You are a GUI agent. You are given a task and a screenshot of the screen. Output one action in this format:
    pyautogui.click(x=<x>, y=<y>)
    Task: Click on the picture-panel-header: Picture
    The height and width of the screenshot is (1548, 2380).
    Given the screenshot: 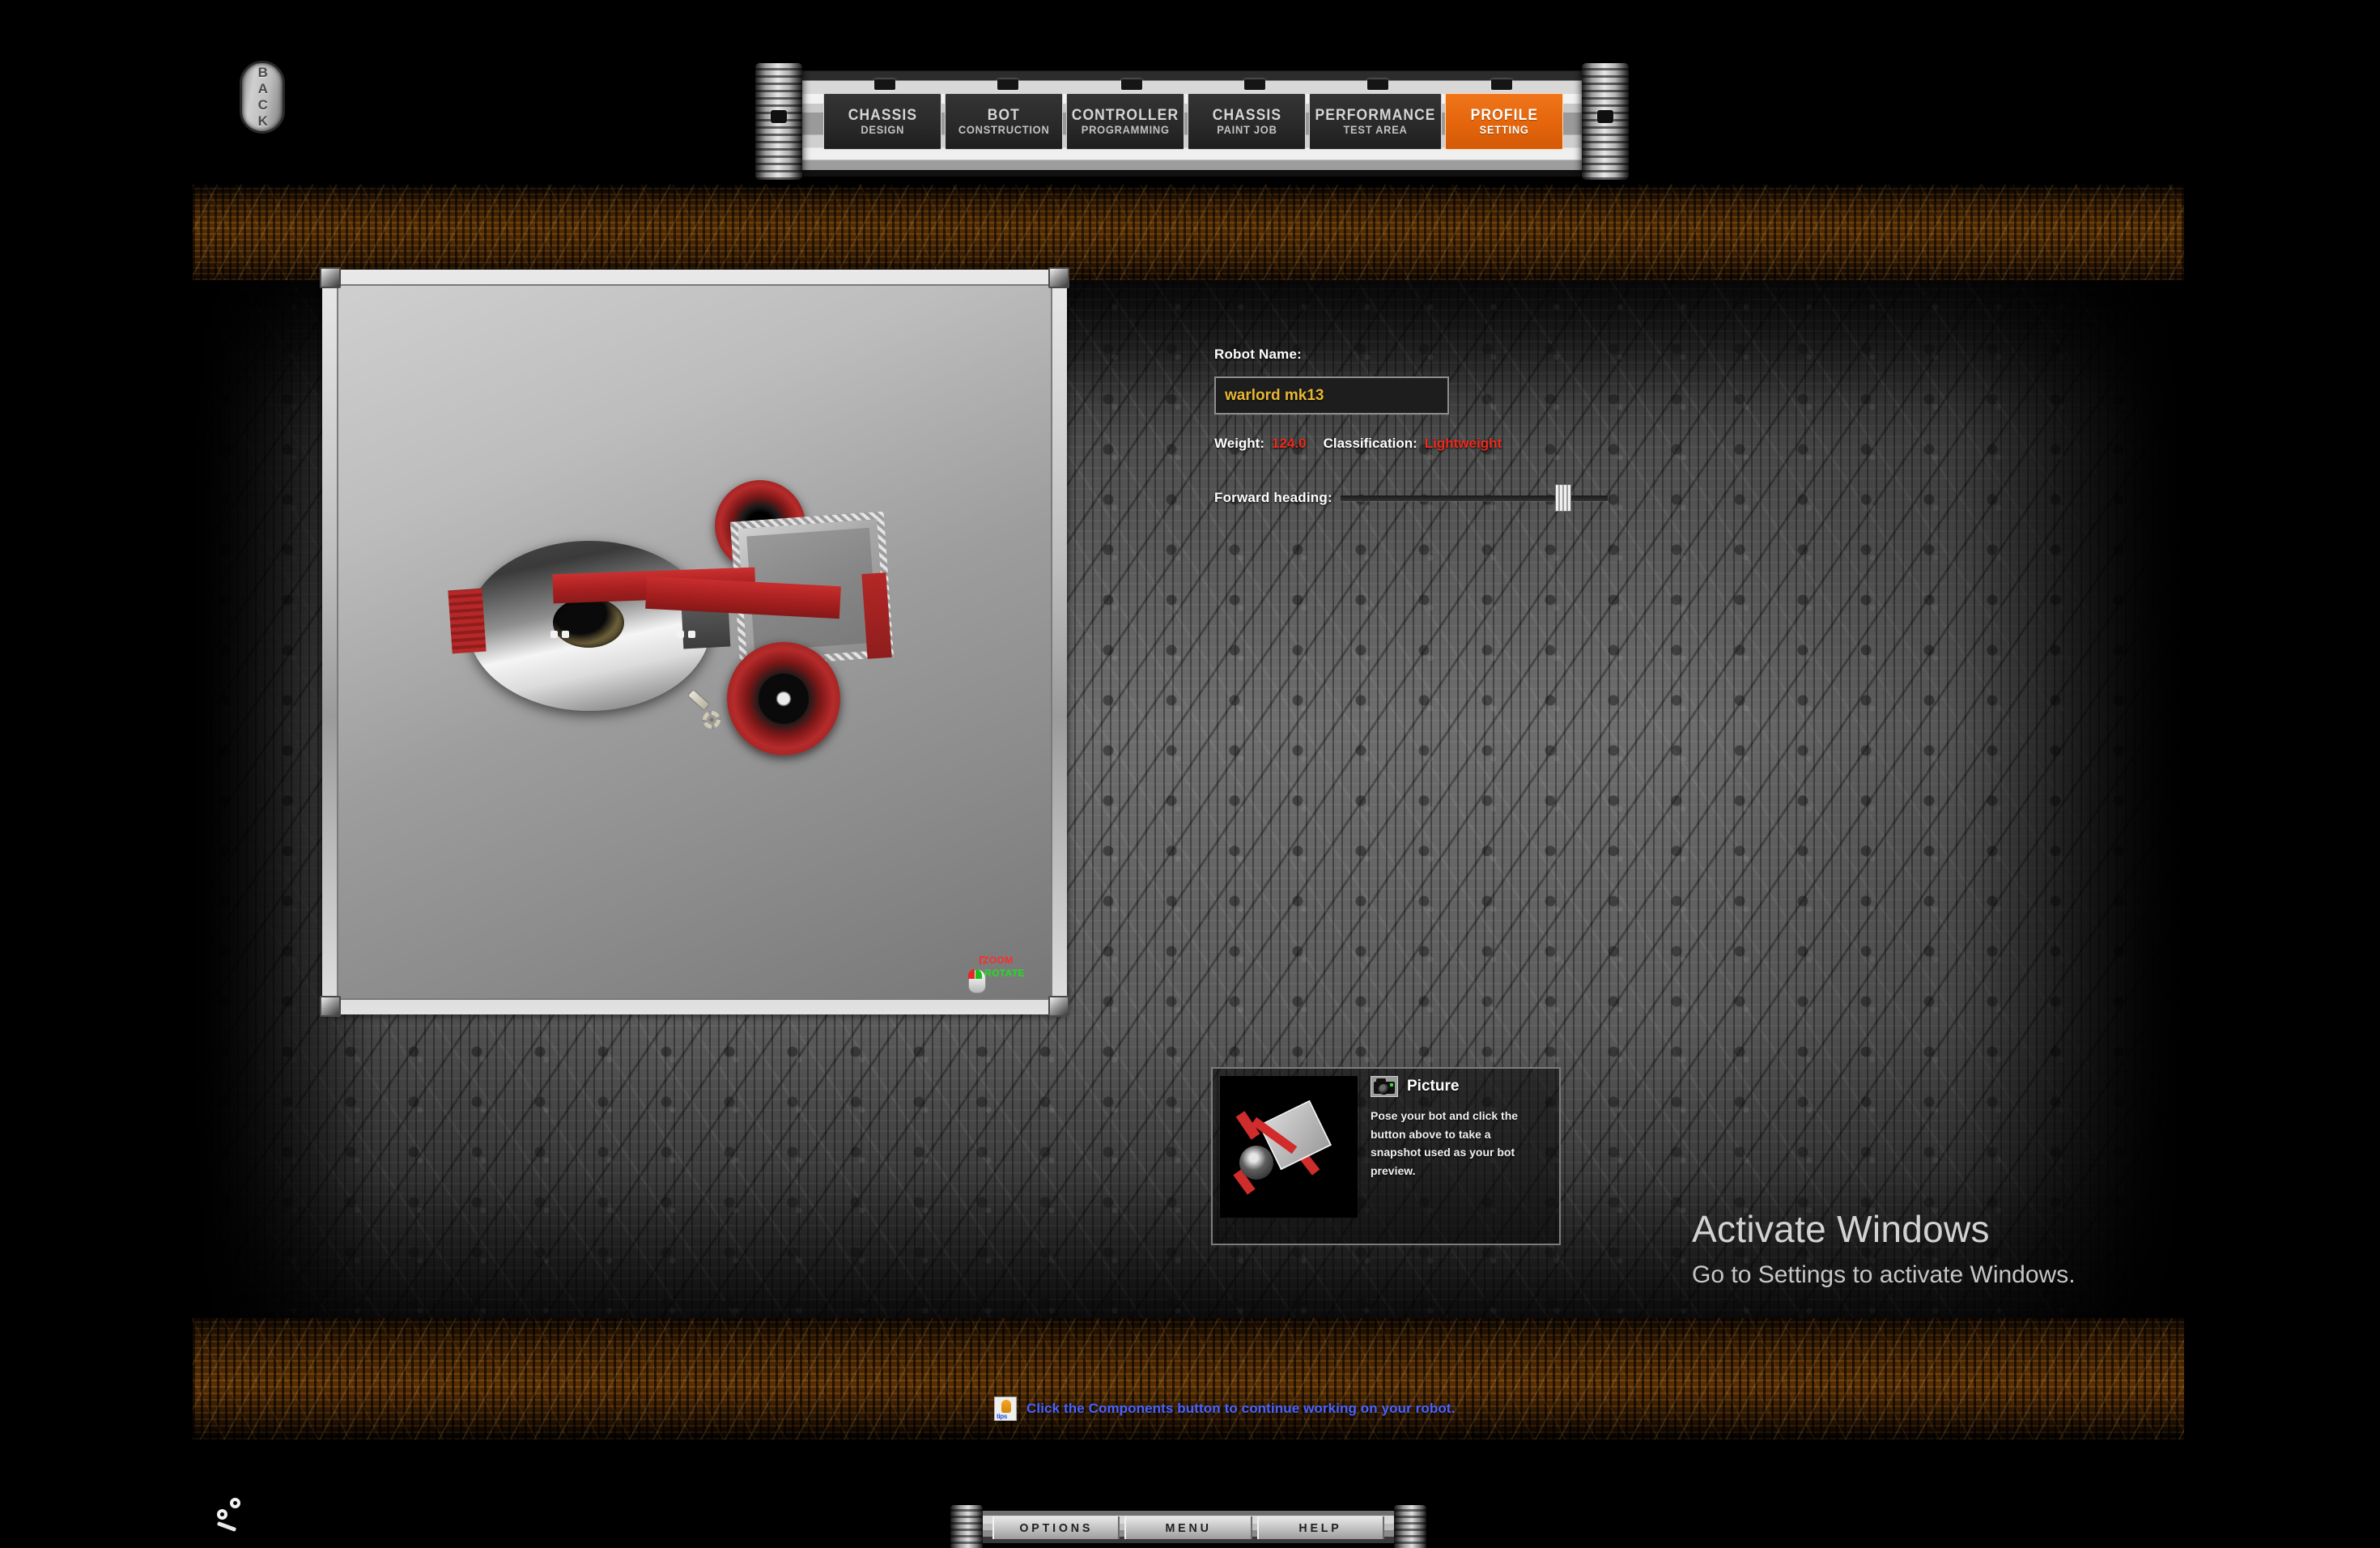 What is the action you would take?
    pyautogui.click(x=1461, y=1086)
    